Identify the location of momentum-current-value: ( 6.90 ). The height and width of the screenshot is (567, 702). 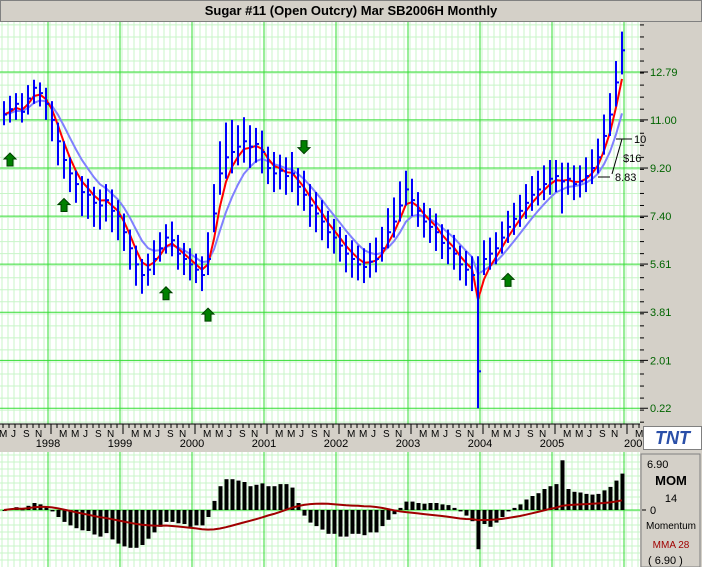
(665, 561).